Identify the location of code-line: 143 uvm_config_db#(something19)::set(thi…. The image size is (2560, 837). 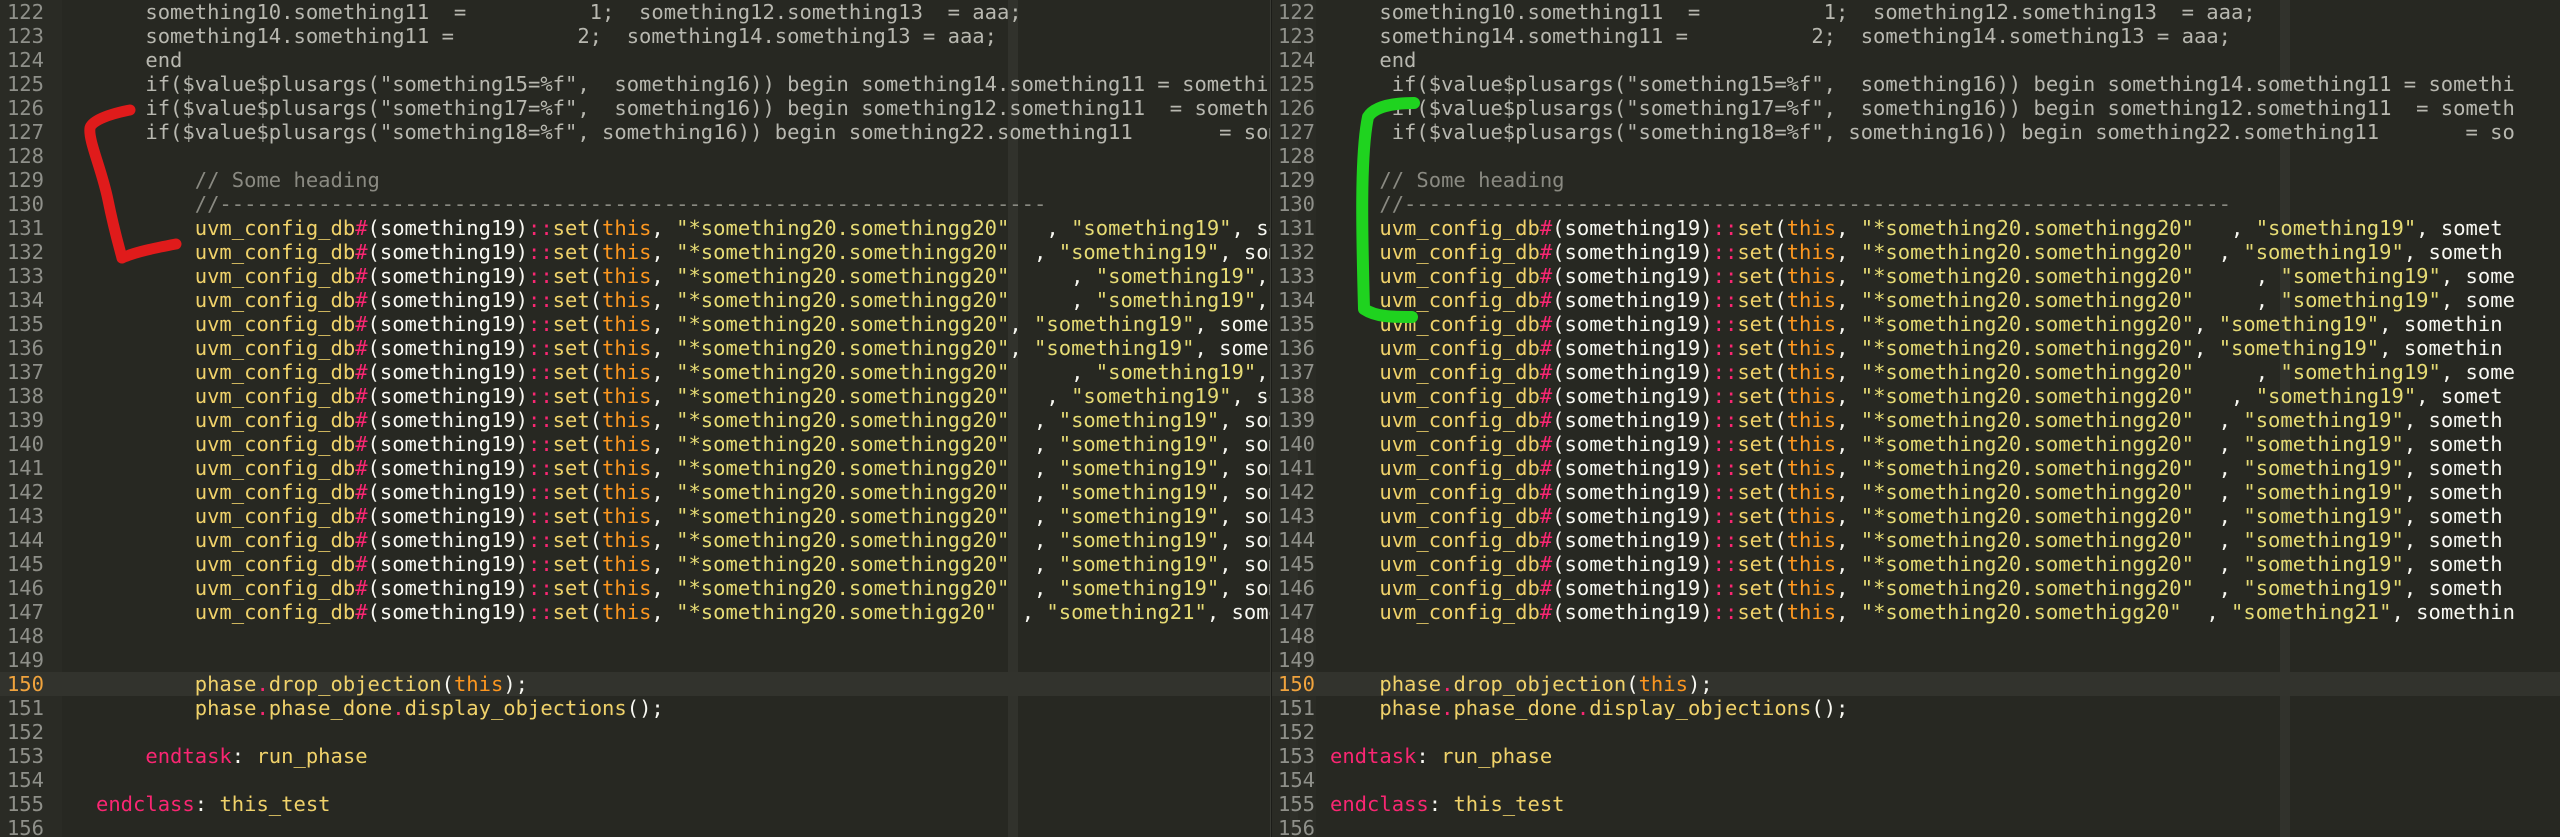
(1916, 516).